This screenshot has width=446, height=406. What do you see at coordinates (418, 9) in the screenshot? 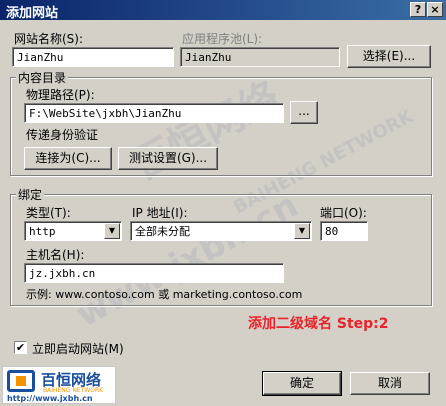
I see `help-button: ?` at bounding box center [418, 9].